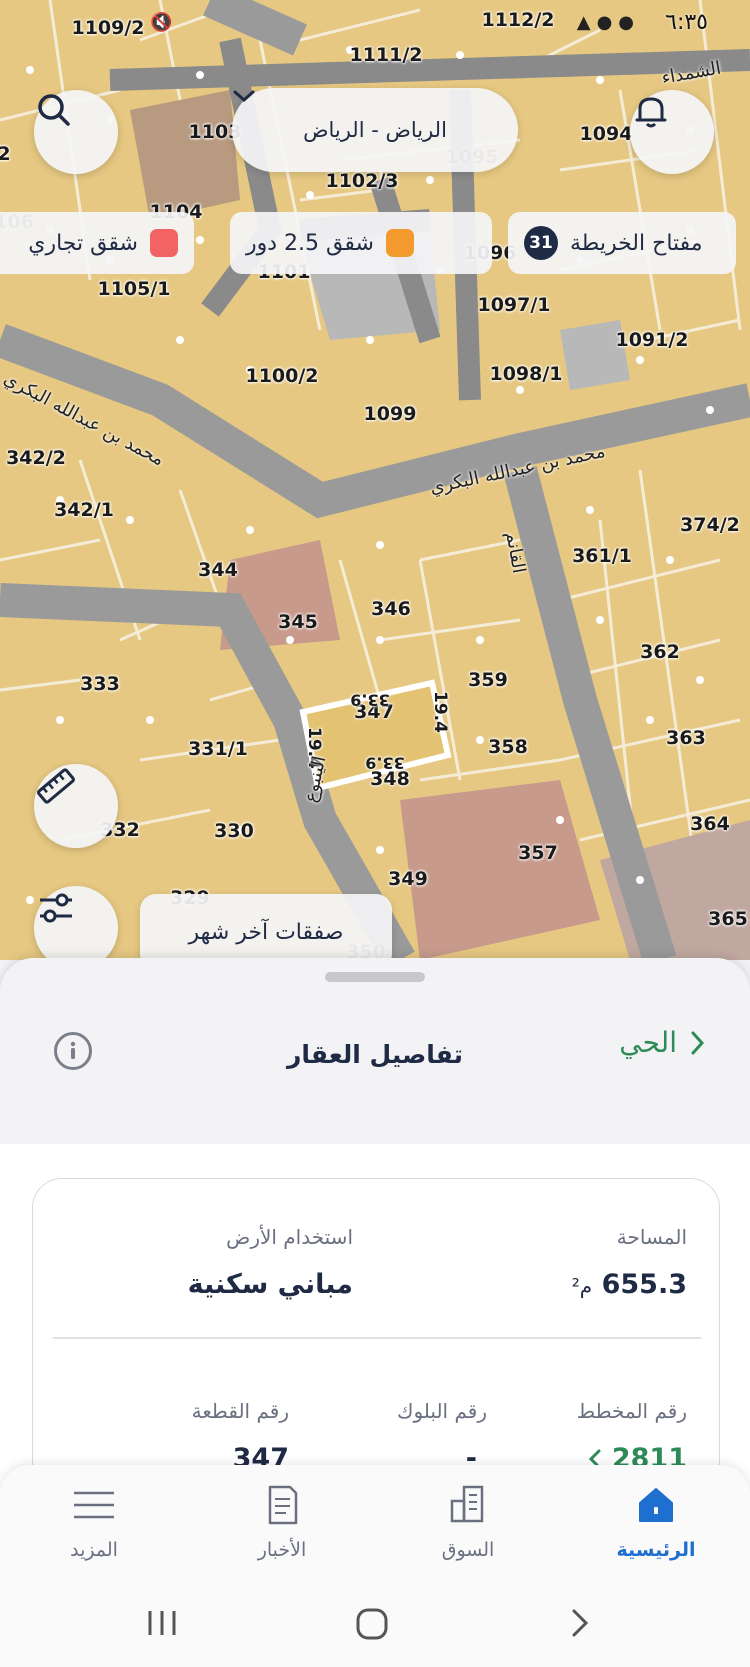  I want to click on plot-label: 357, so click(538, 853).